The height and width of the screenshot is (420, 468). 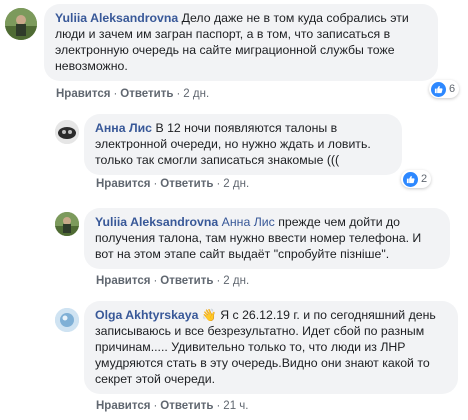 What do you see at coordinates (209, 315) in the screenshot?
I see `waving-hand-icon: 👋` at bounding box center [209, 315].